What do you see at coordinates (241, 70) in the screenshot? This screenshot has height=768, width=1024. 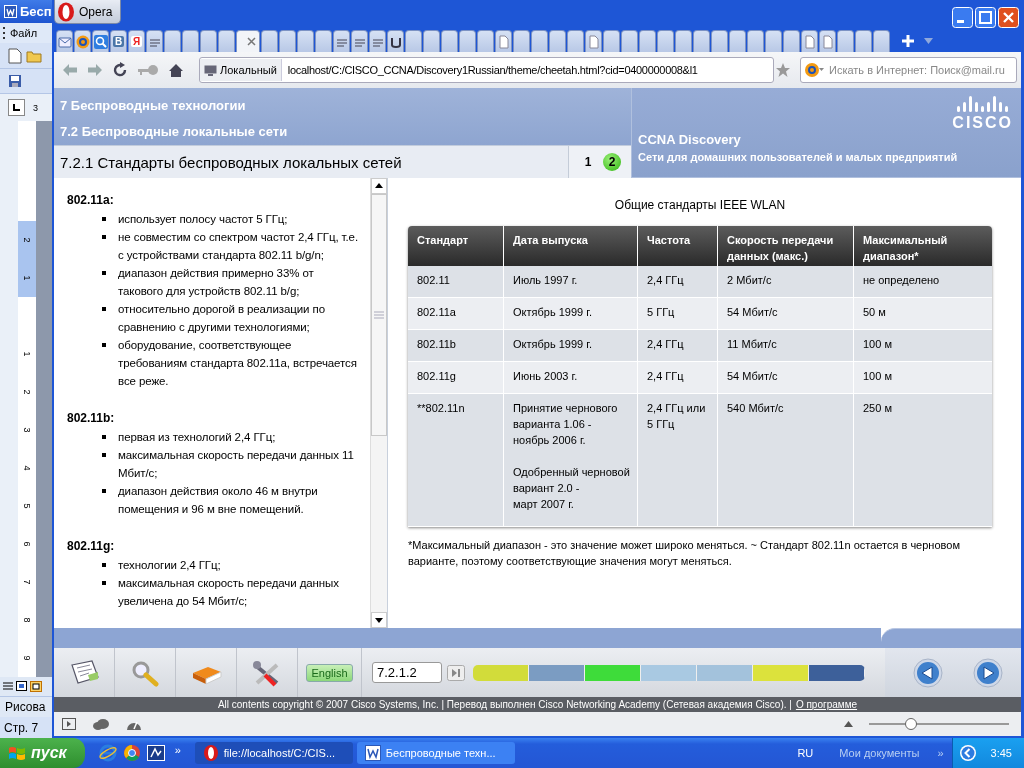 I see `security-badge: Локальный` at bounding box center [241, 70].